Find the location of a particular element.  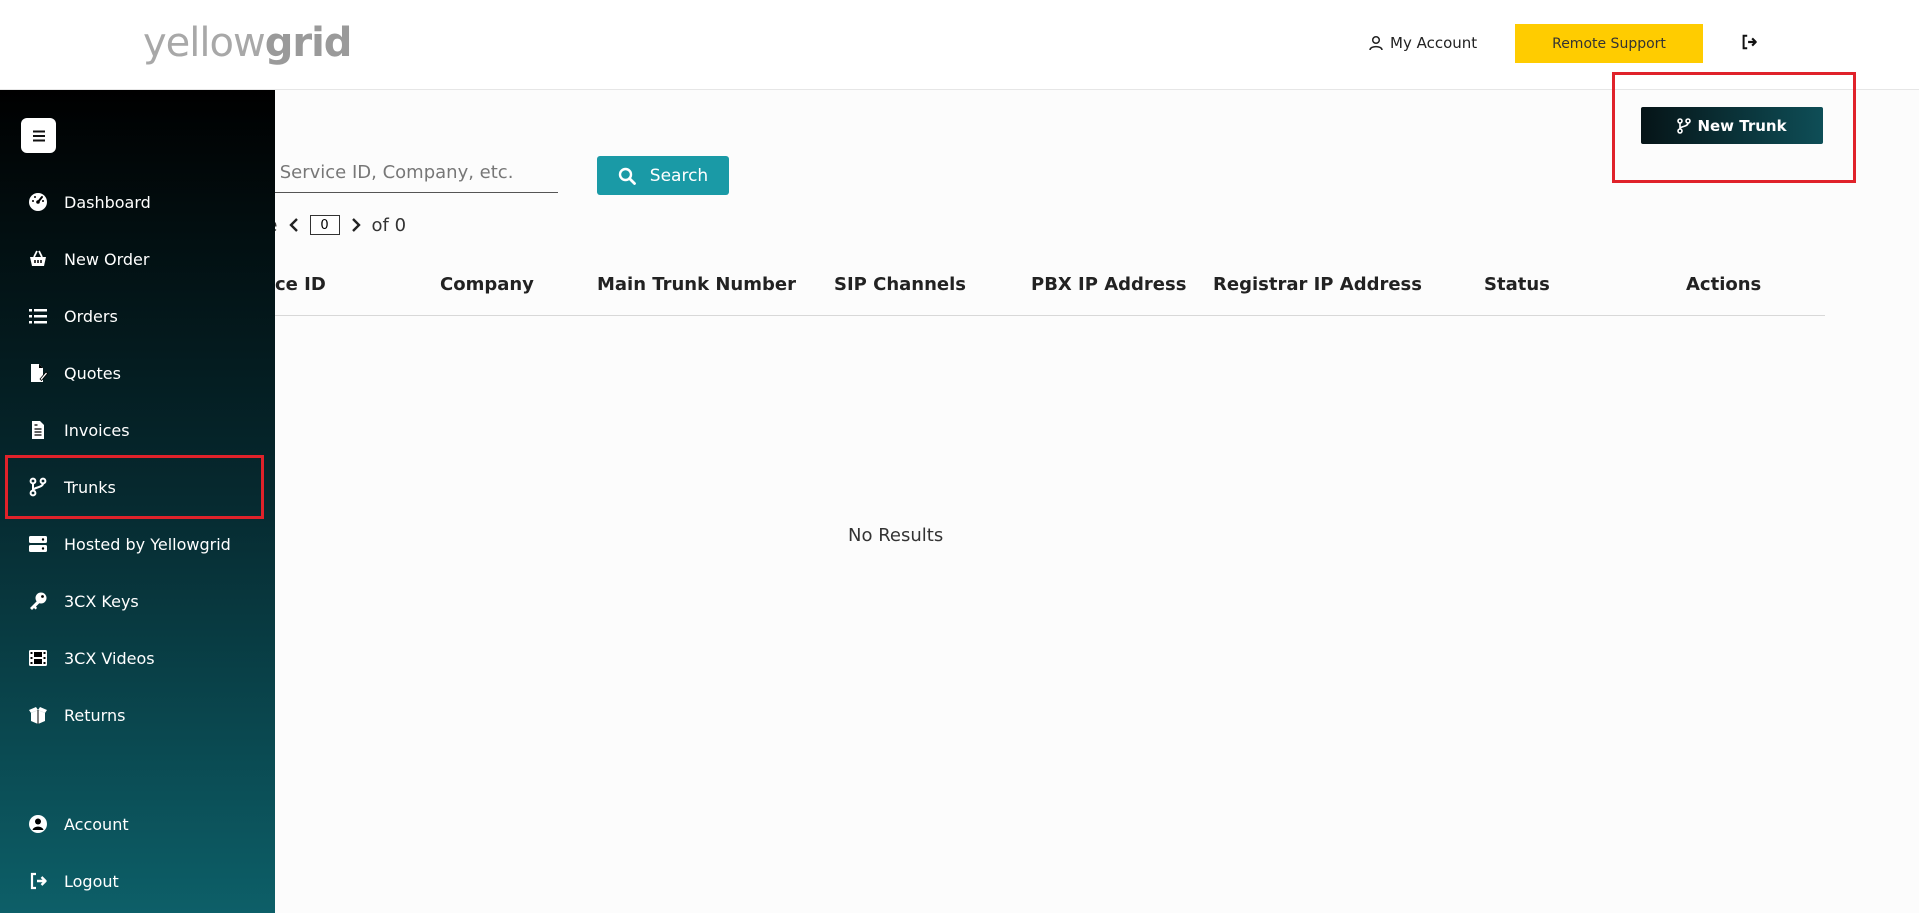

sidebar-item-returns: Returns is located at coordinates (76, 715).